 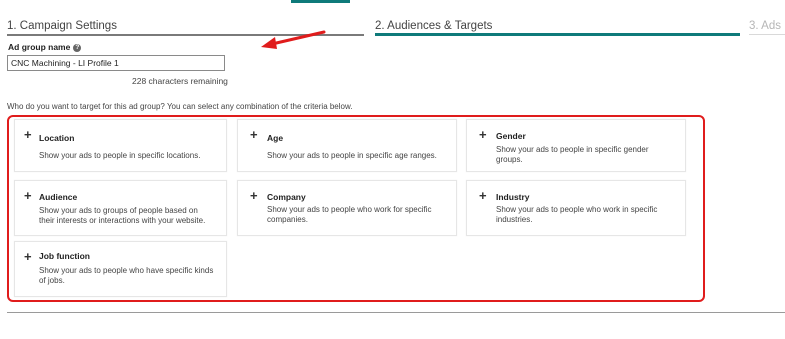 I want to click on step-2-underline, so click(x=557, y=34).